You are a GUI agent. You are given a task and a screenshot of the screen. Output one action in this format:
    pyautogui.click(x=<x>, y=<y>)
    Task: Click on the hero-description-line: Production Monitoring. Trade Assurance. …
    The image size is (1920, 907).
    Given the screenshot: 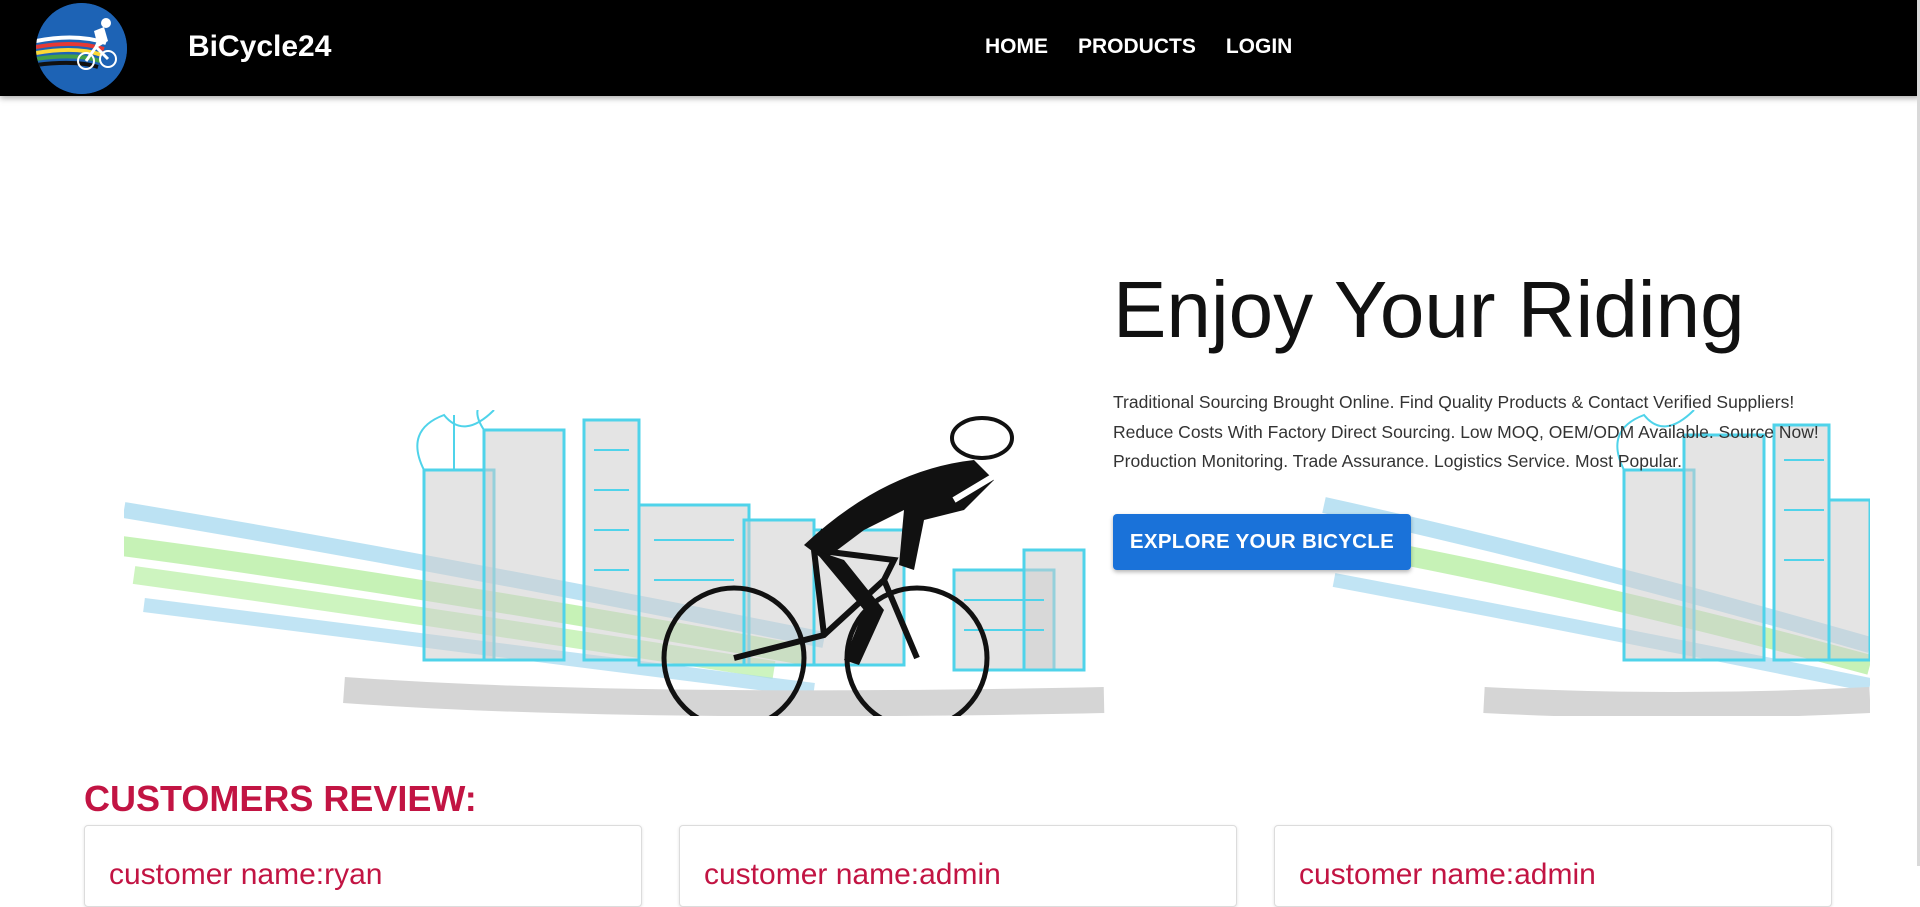 What is the action you would take?
    pyautogui.click(x=1398, y=461)
    